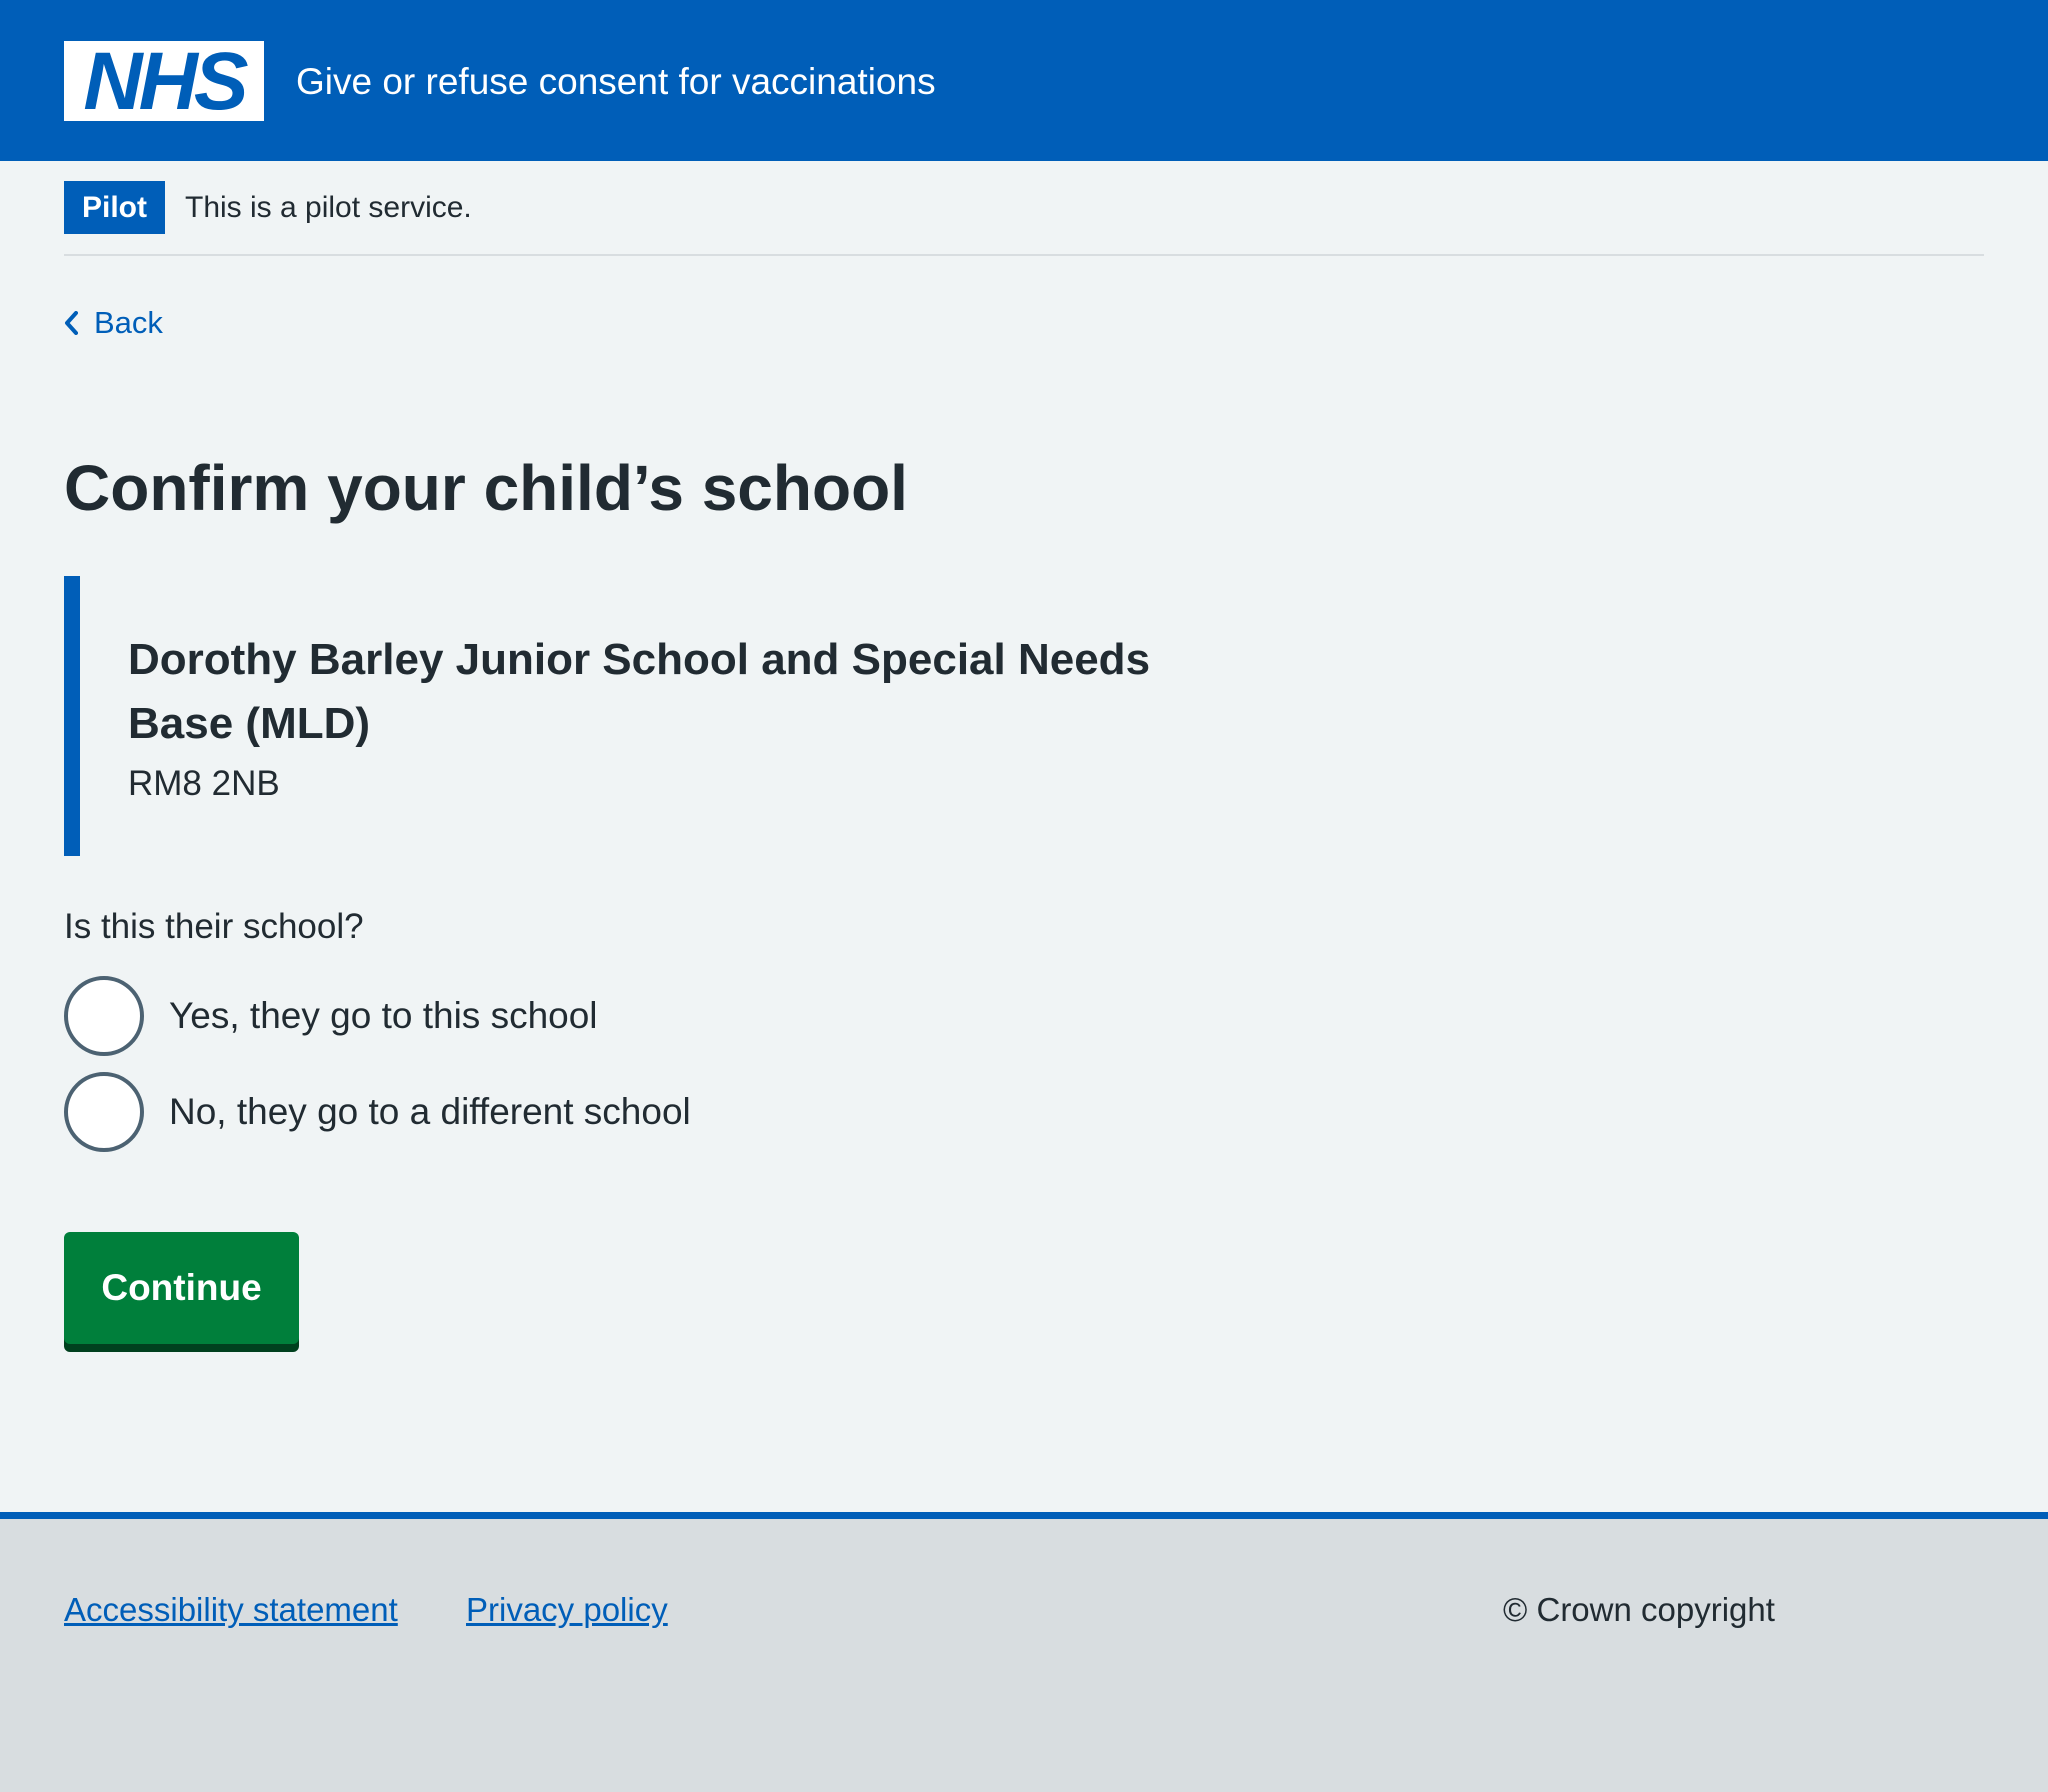 This screenshot has width=2048, height=1792. I want to click on radio-option-no: No, they go to a different school, so click(377, 1112).